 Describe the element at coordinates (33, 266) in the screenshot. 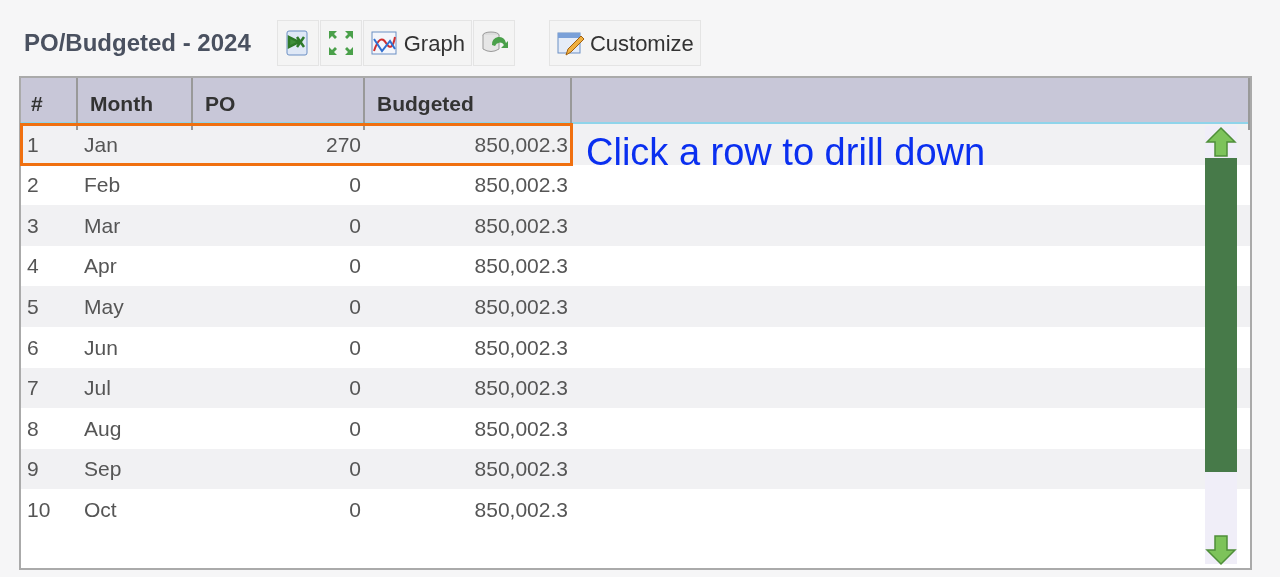

I see `table-cell-text: 4` at that location.